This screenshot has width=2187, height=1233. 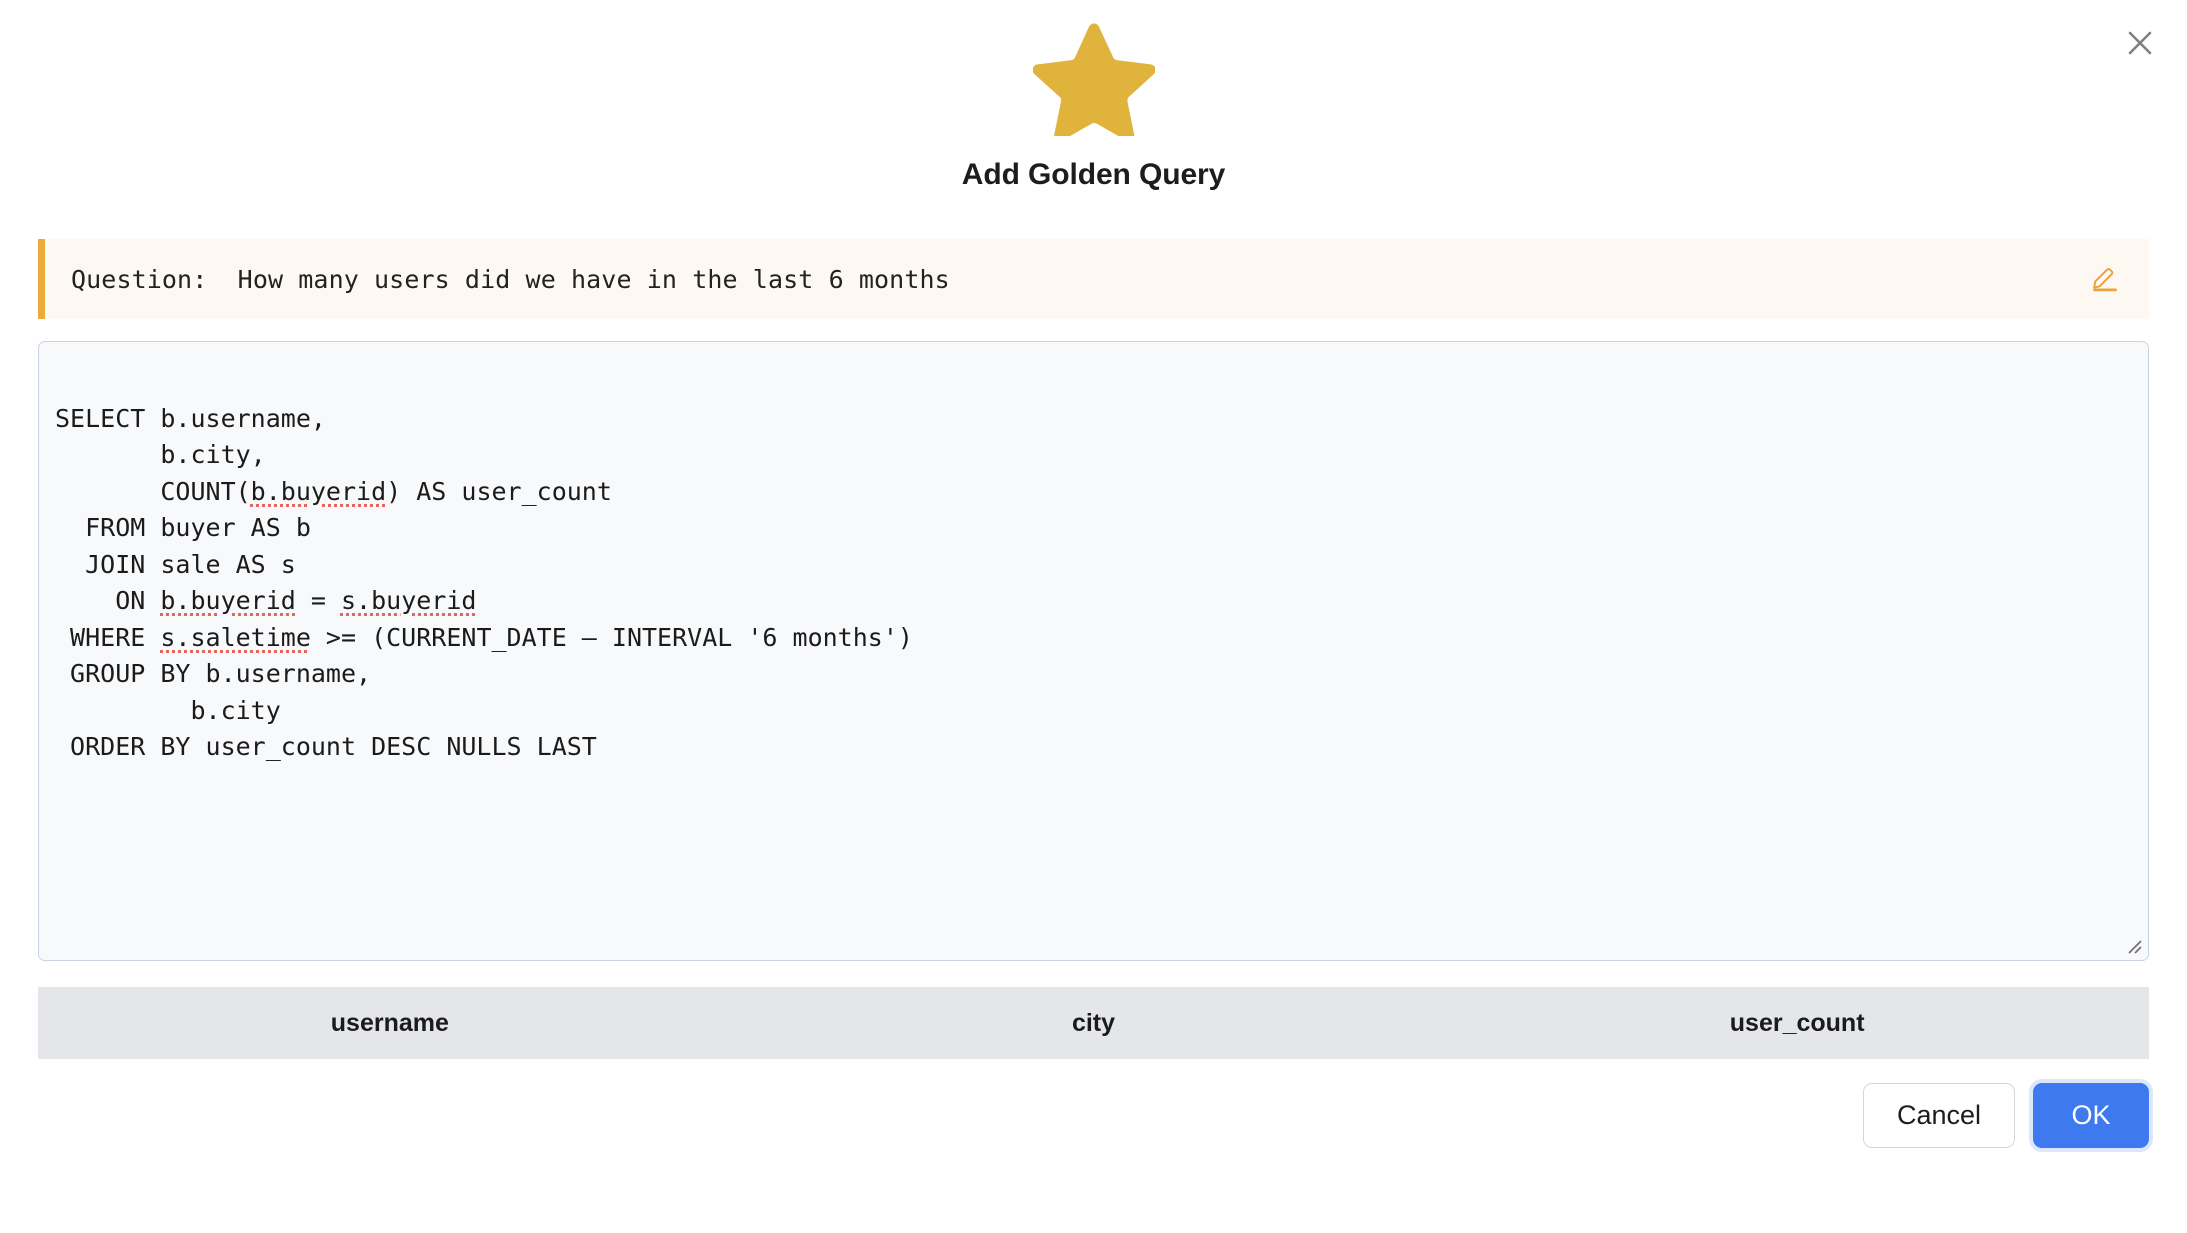 I want to click on sql-line: GROUP BY b.username,, so click(x=213, y=673).